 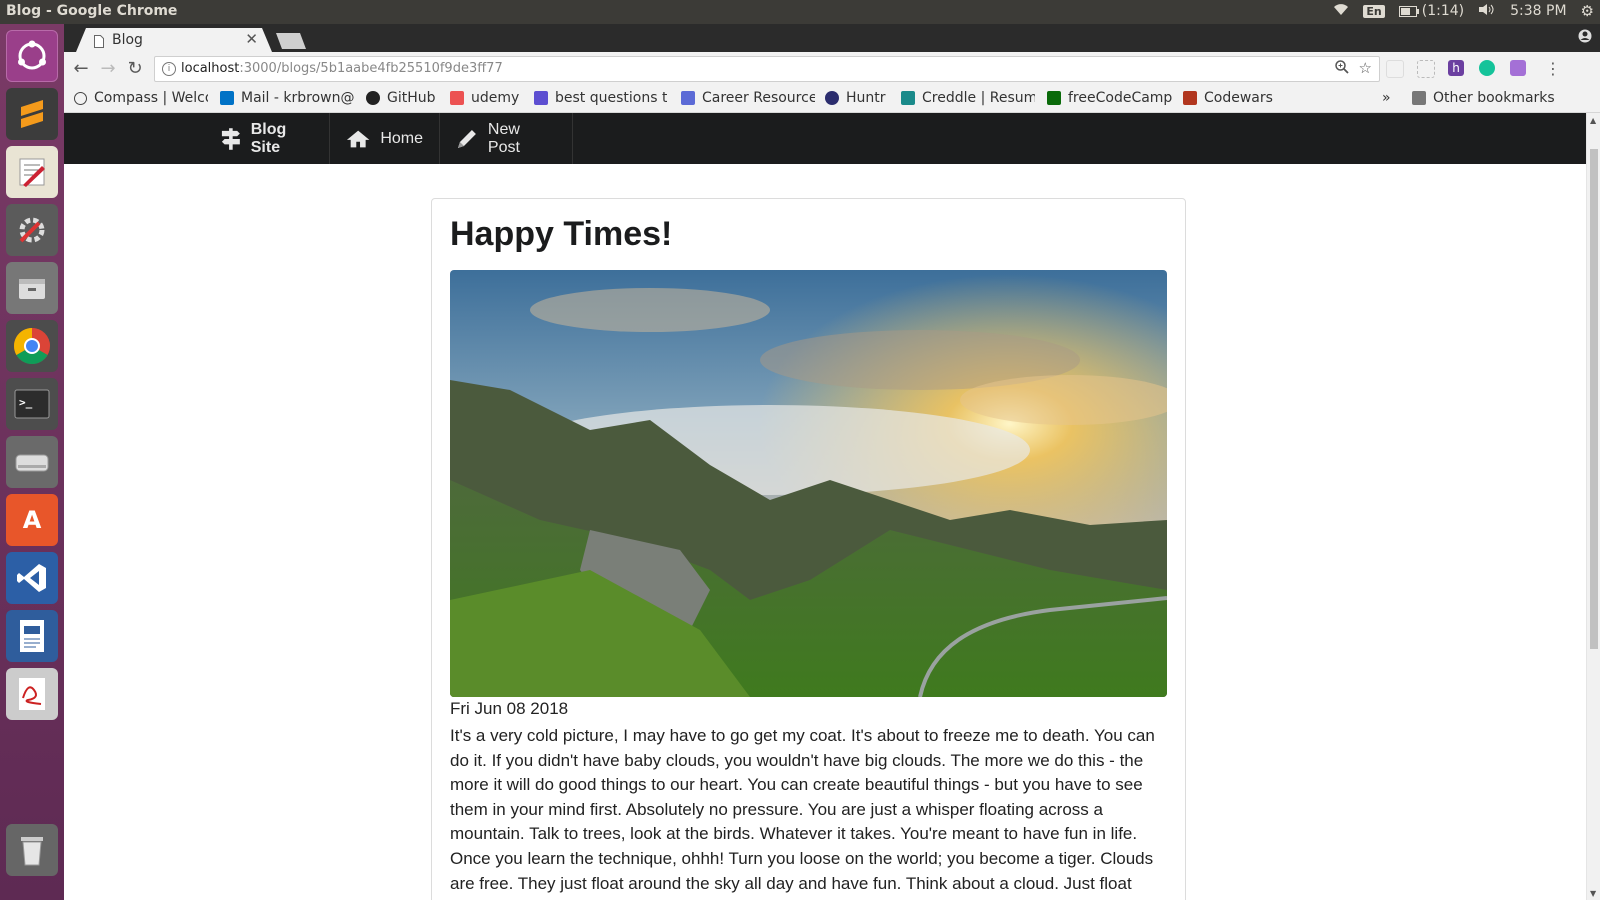 I want to click on volume-icon, so click(x=1487, y=11).